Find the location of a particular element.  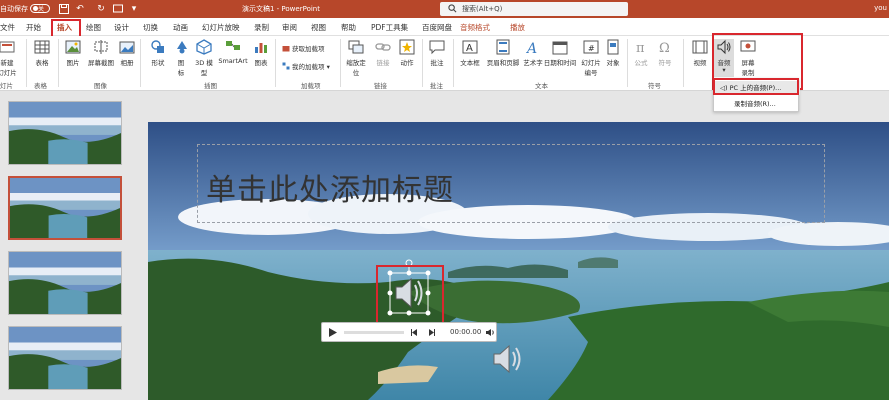

search-icon is located at coordinates (452, 8).